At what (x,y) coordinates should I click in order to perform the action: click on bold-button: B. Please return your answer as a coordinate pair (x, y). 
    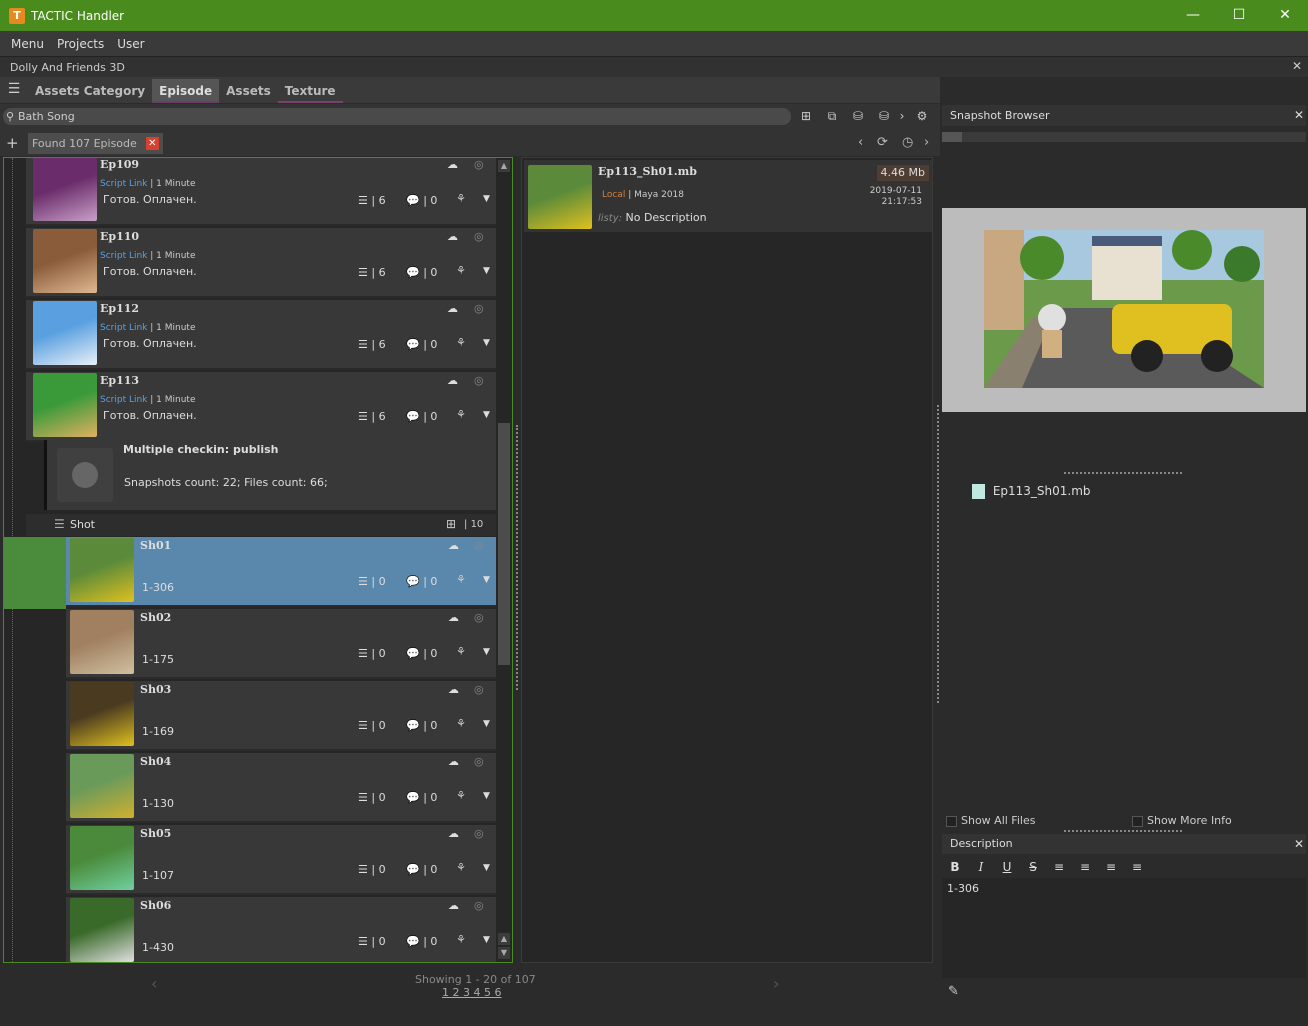
    Looking at the image, I should click on (955, 867).